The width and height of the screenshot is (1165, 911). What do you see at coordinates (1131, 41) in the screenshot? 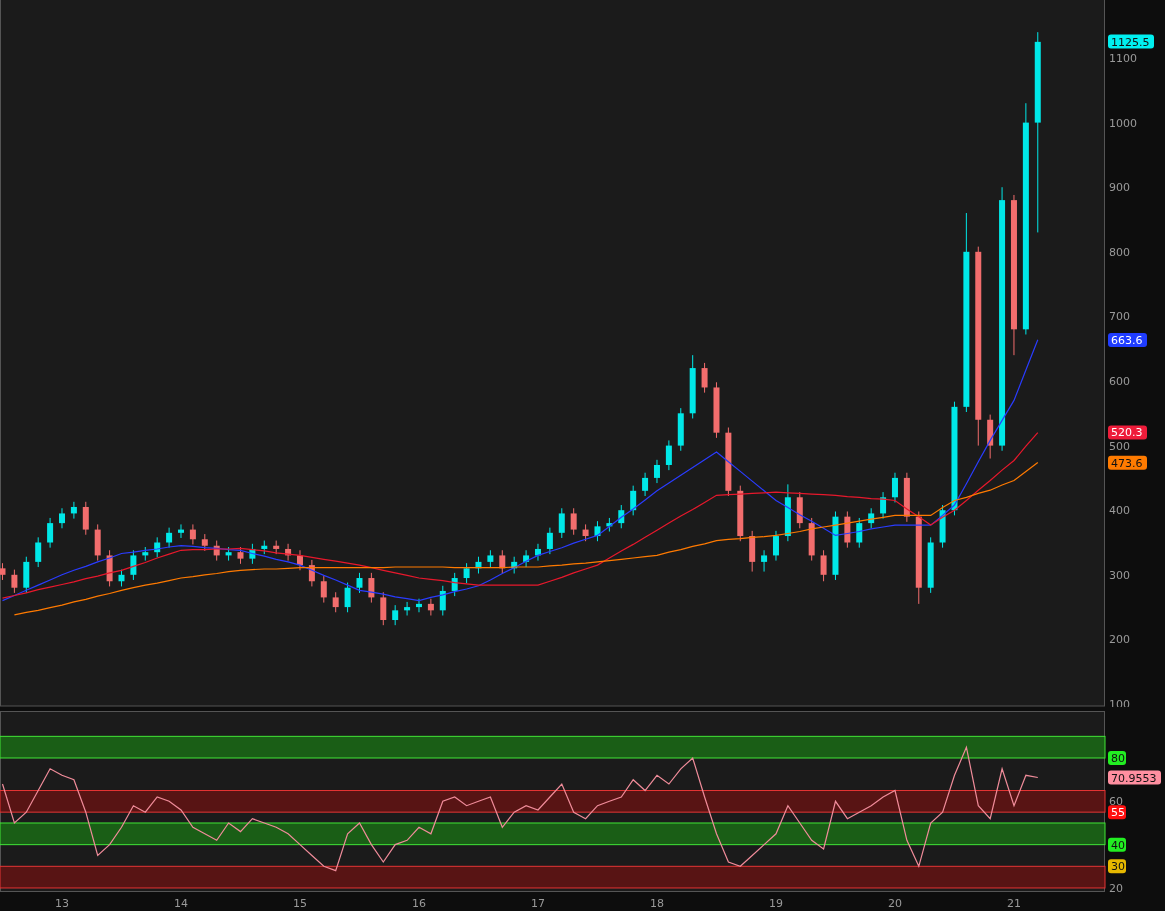
I see `value-tag: 1125.5` at bounding box center [1131, 41].